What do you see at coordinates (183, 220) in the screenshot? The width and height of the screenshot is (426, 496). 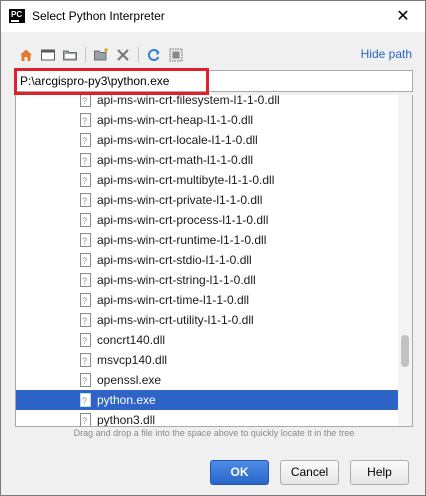 I see `tree-item-label: api-ms-win-crt-process-l1-1-0.dll` at bounding box center [183, 220].